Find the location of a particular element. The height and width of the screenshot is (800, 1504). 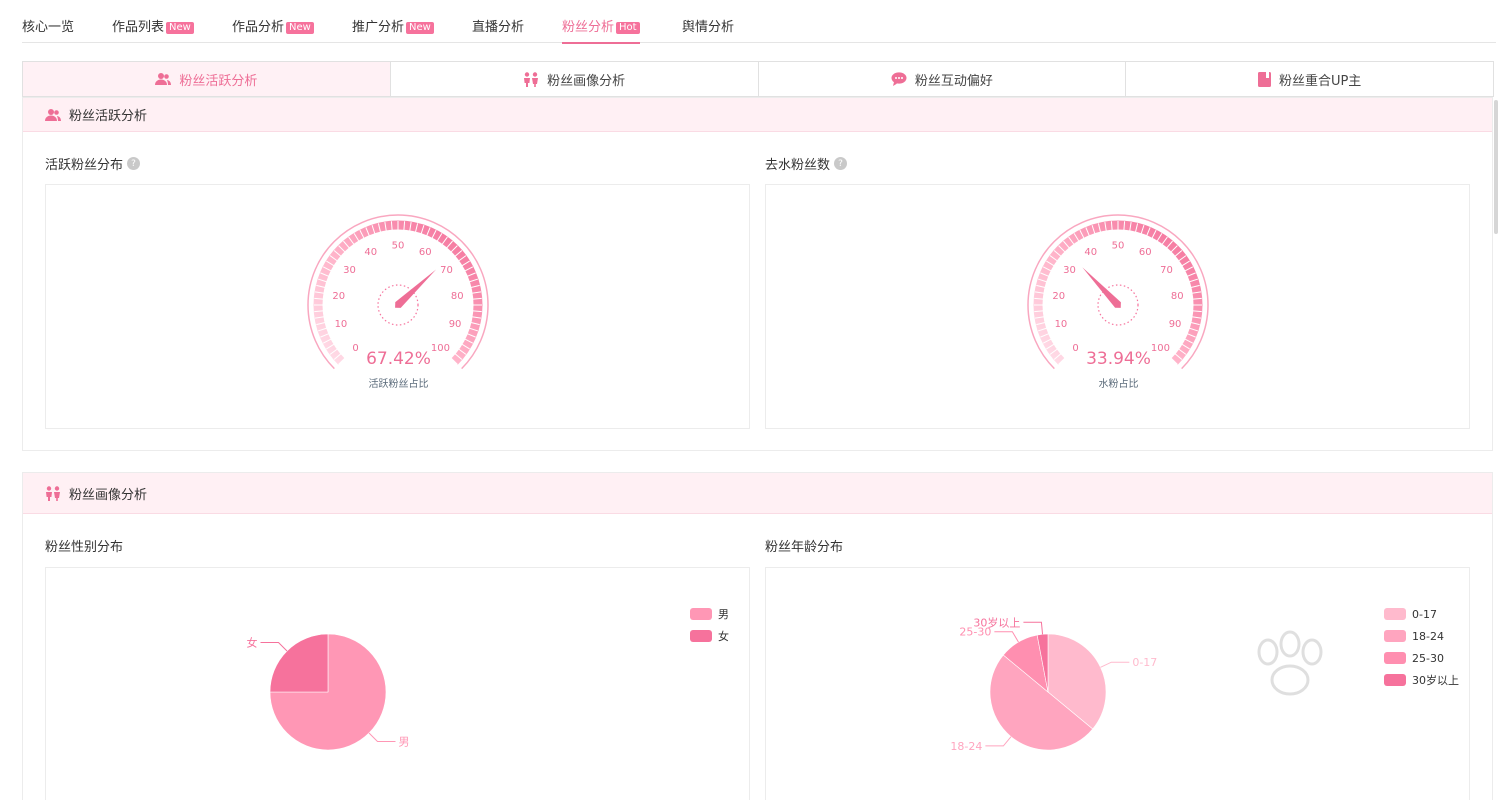

subtab-overlap-up: 粉丝重合UP主 is located at coordinates (1309, 79).